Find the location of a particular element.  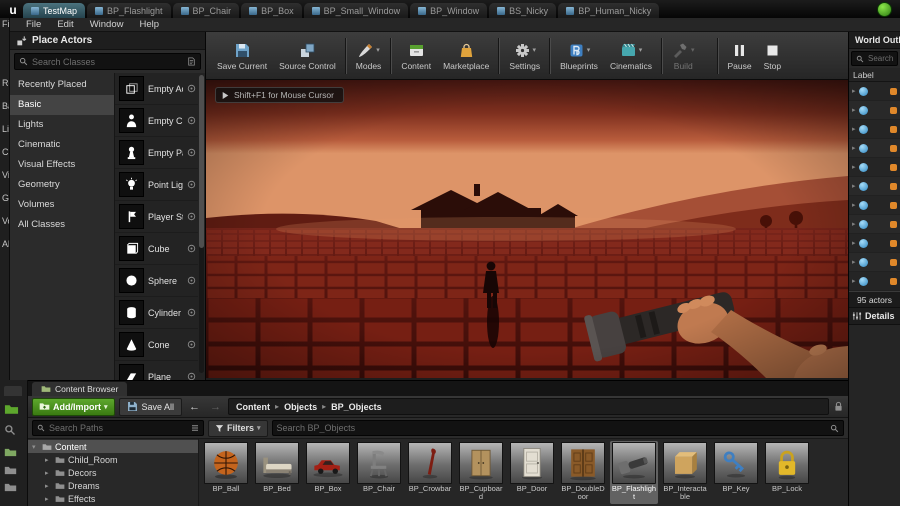

place-item-empty-character: Empty Ch is located at coordinates (156, 121).